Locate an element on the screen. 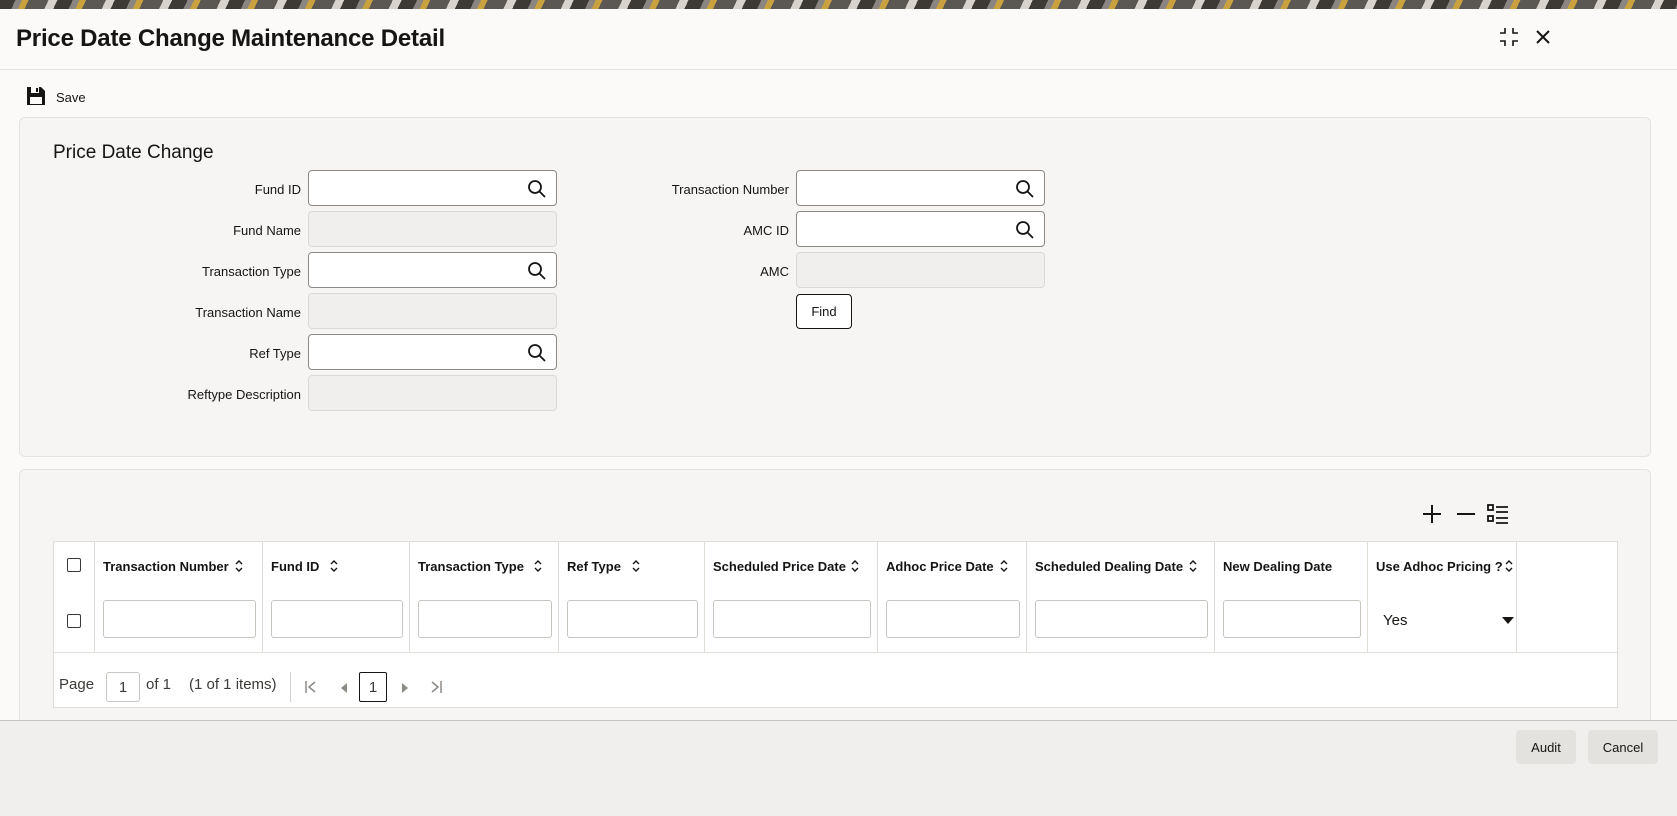  toolbar: Save is located at coordinates (838, 95).